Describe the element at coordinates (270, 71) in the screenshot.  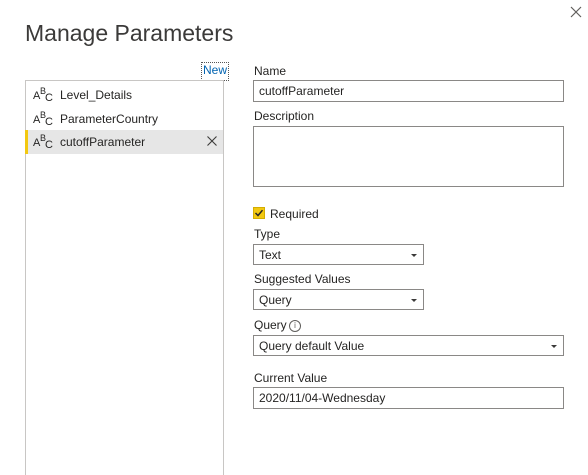
I see `name-label: Name` at that location.